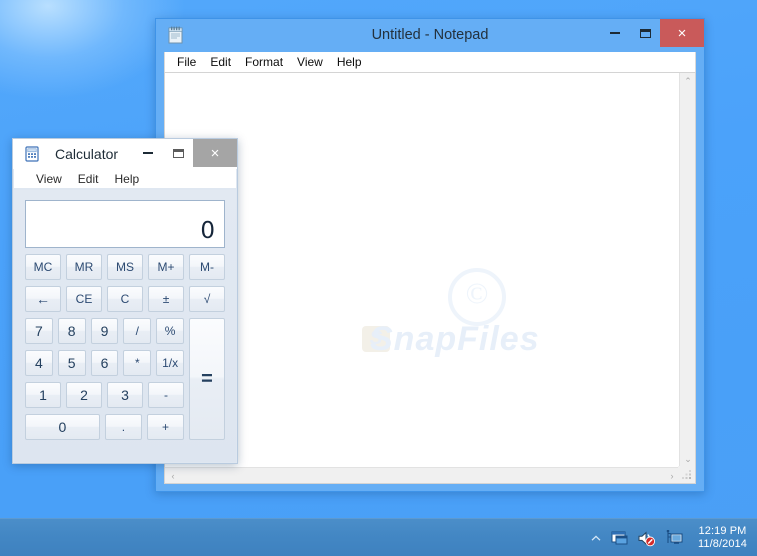  Describe the element at coordinates (166, 267) in the screenshot. I see `calc-button-m-plus: M+` at that location.